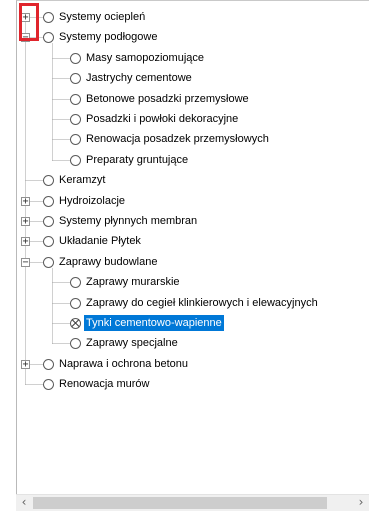 This screenshot has width=369, height=511. Describe the element at coordinates (177, 139) in the screenshot. I see `tree-item-label: Renowacja posadzek przemysłowych` at that location.